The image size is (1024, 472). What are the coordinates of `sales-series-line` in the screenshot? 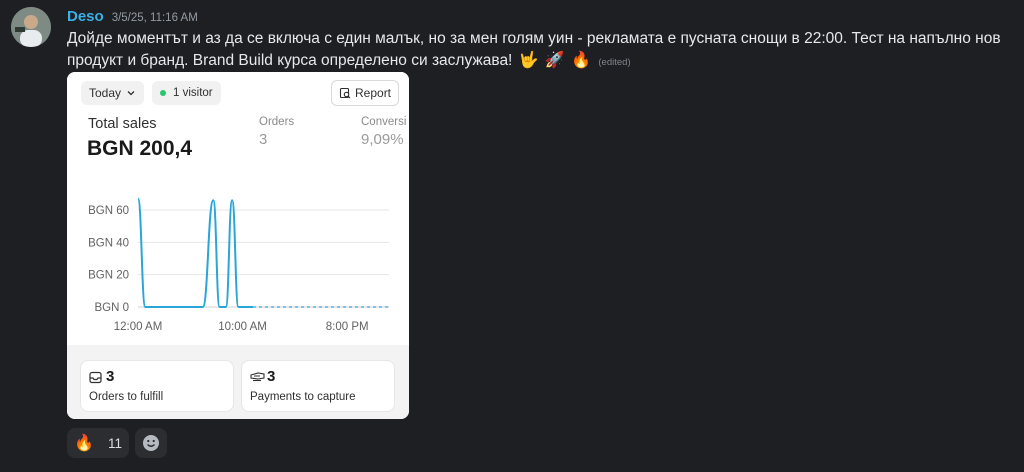 It's located at (195, 252).